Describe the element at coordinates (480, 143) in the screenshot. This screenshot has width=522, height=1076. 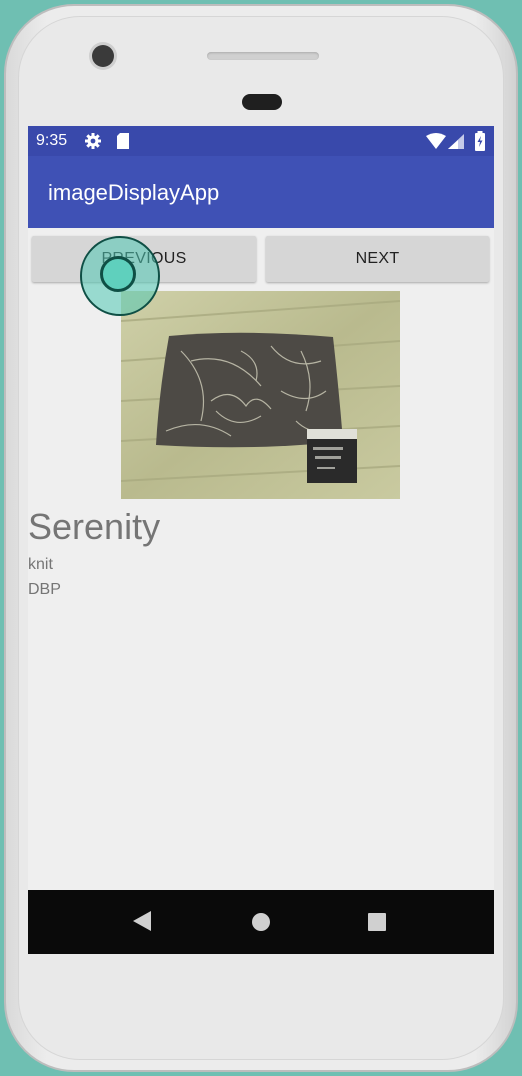
I see `battery-icon` at that location.